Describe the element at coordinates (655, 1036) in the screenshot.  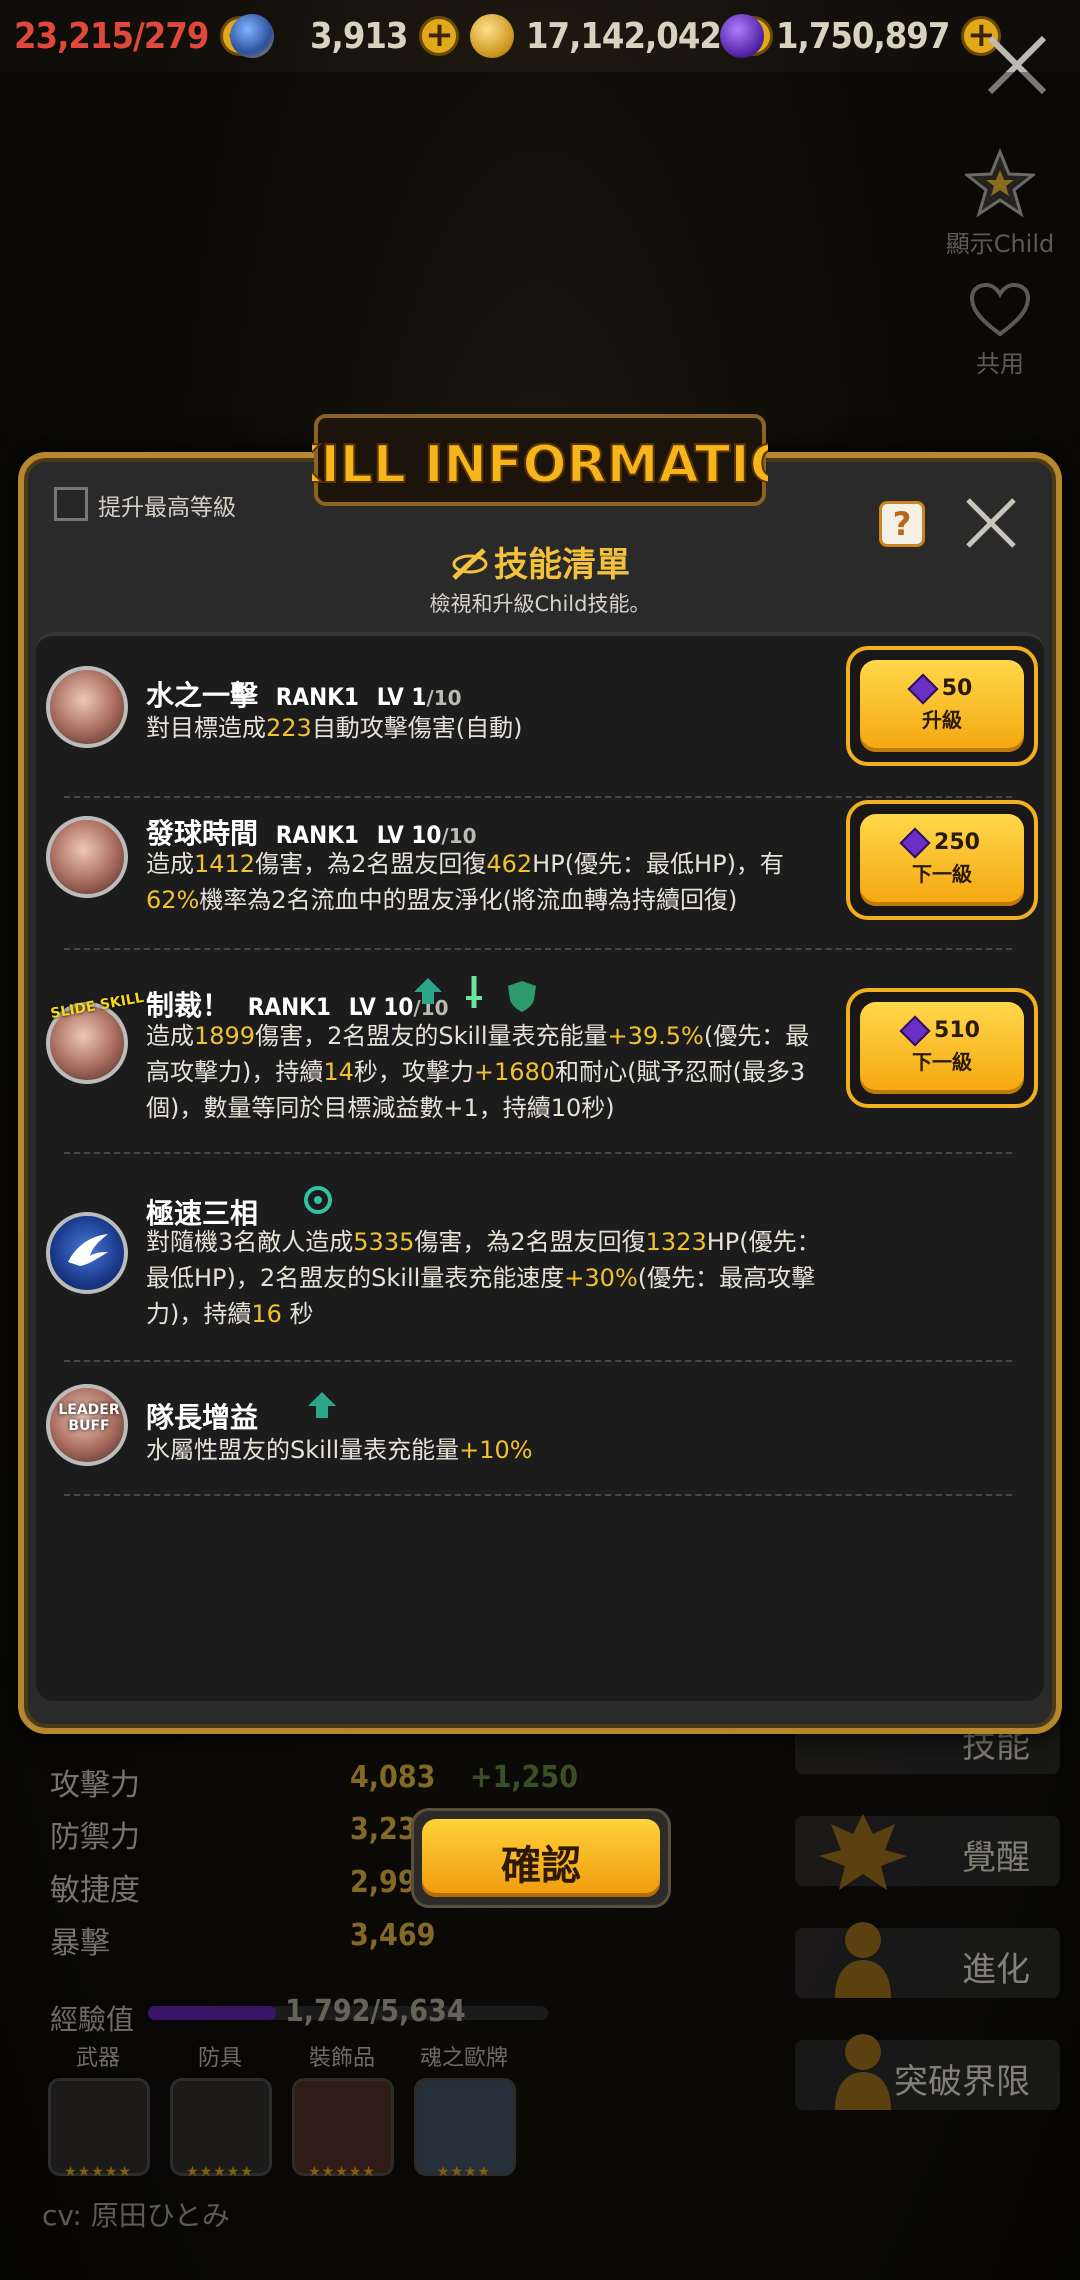
I see `highlight-value: +39.5%` at that location.